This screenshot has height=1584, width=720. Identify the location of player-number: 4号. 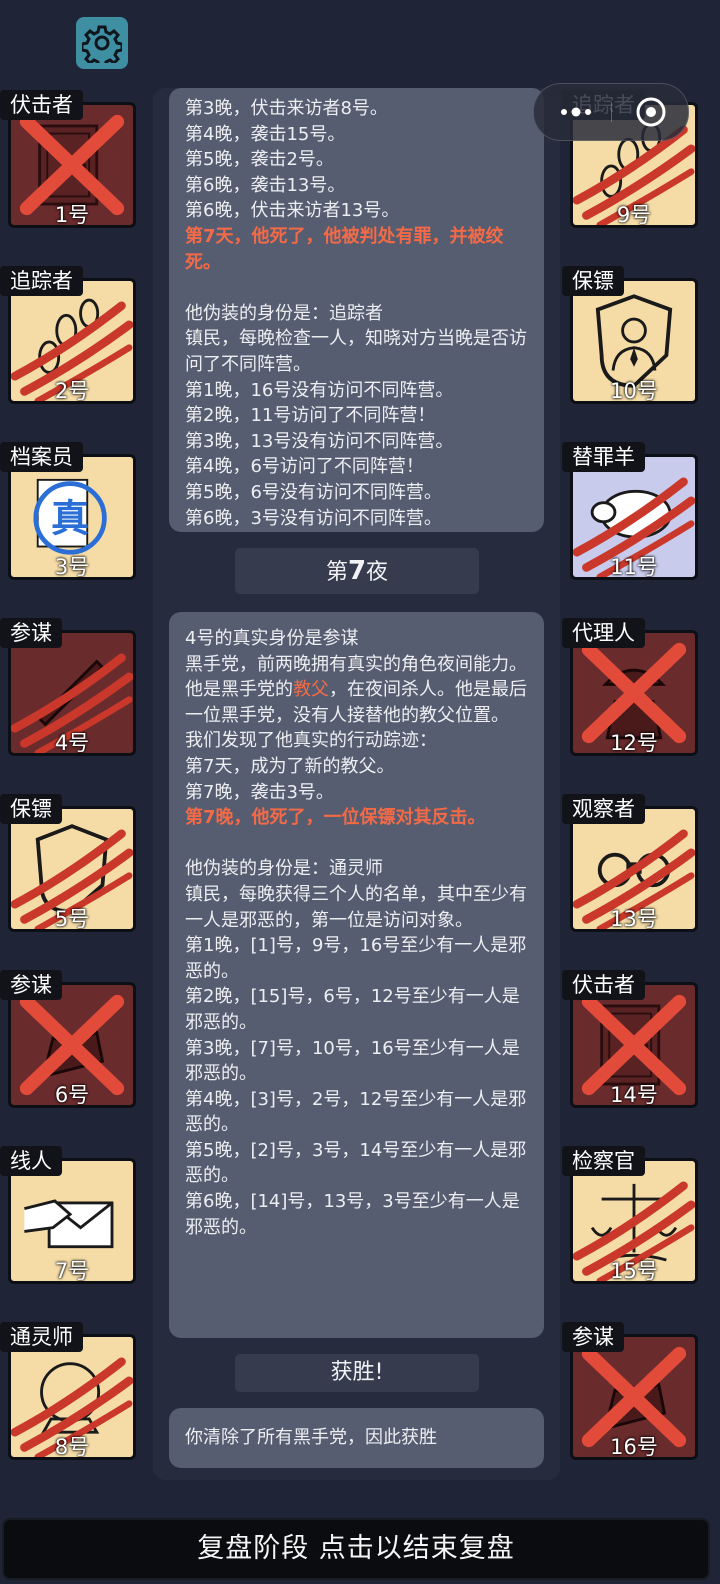
(72, 743).